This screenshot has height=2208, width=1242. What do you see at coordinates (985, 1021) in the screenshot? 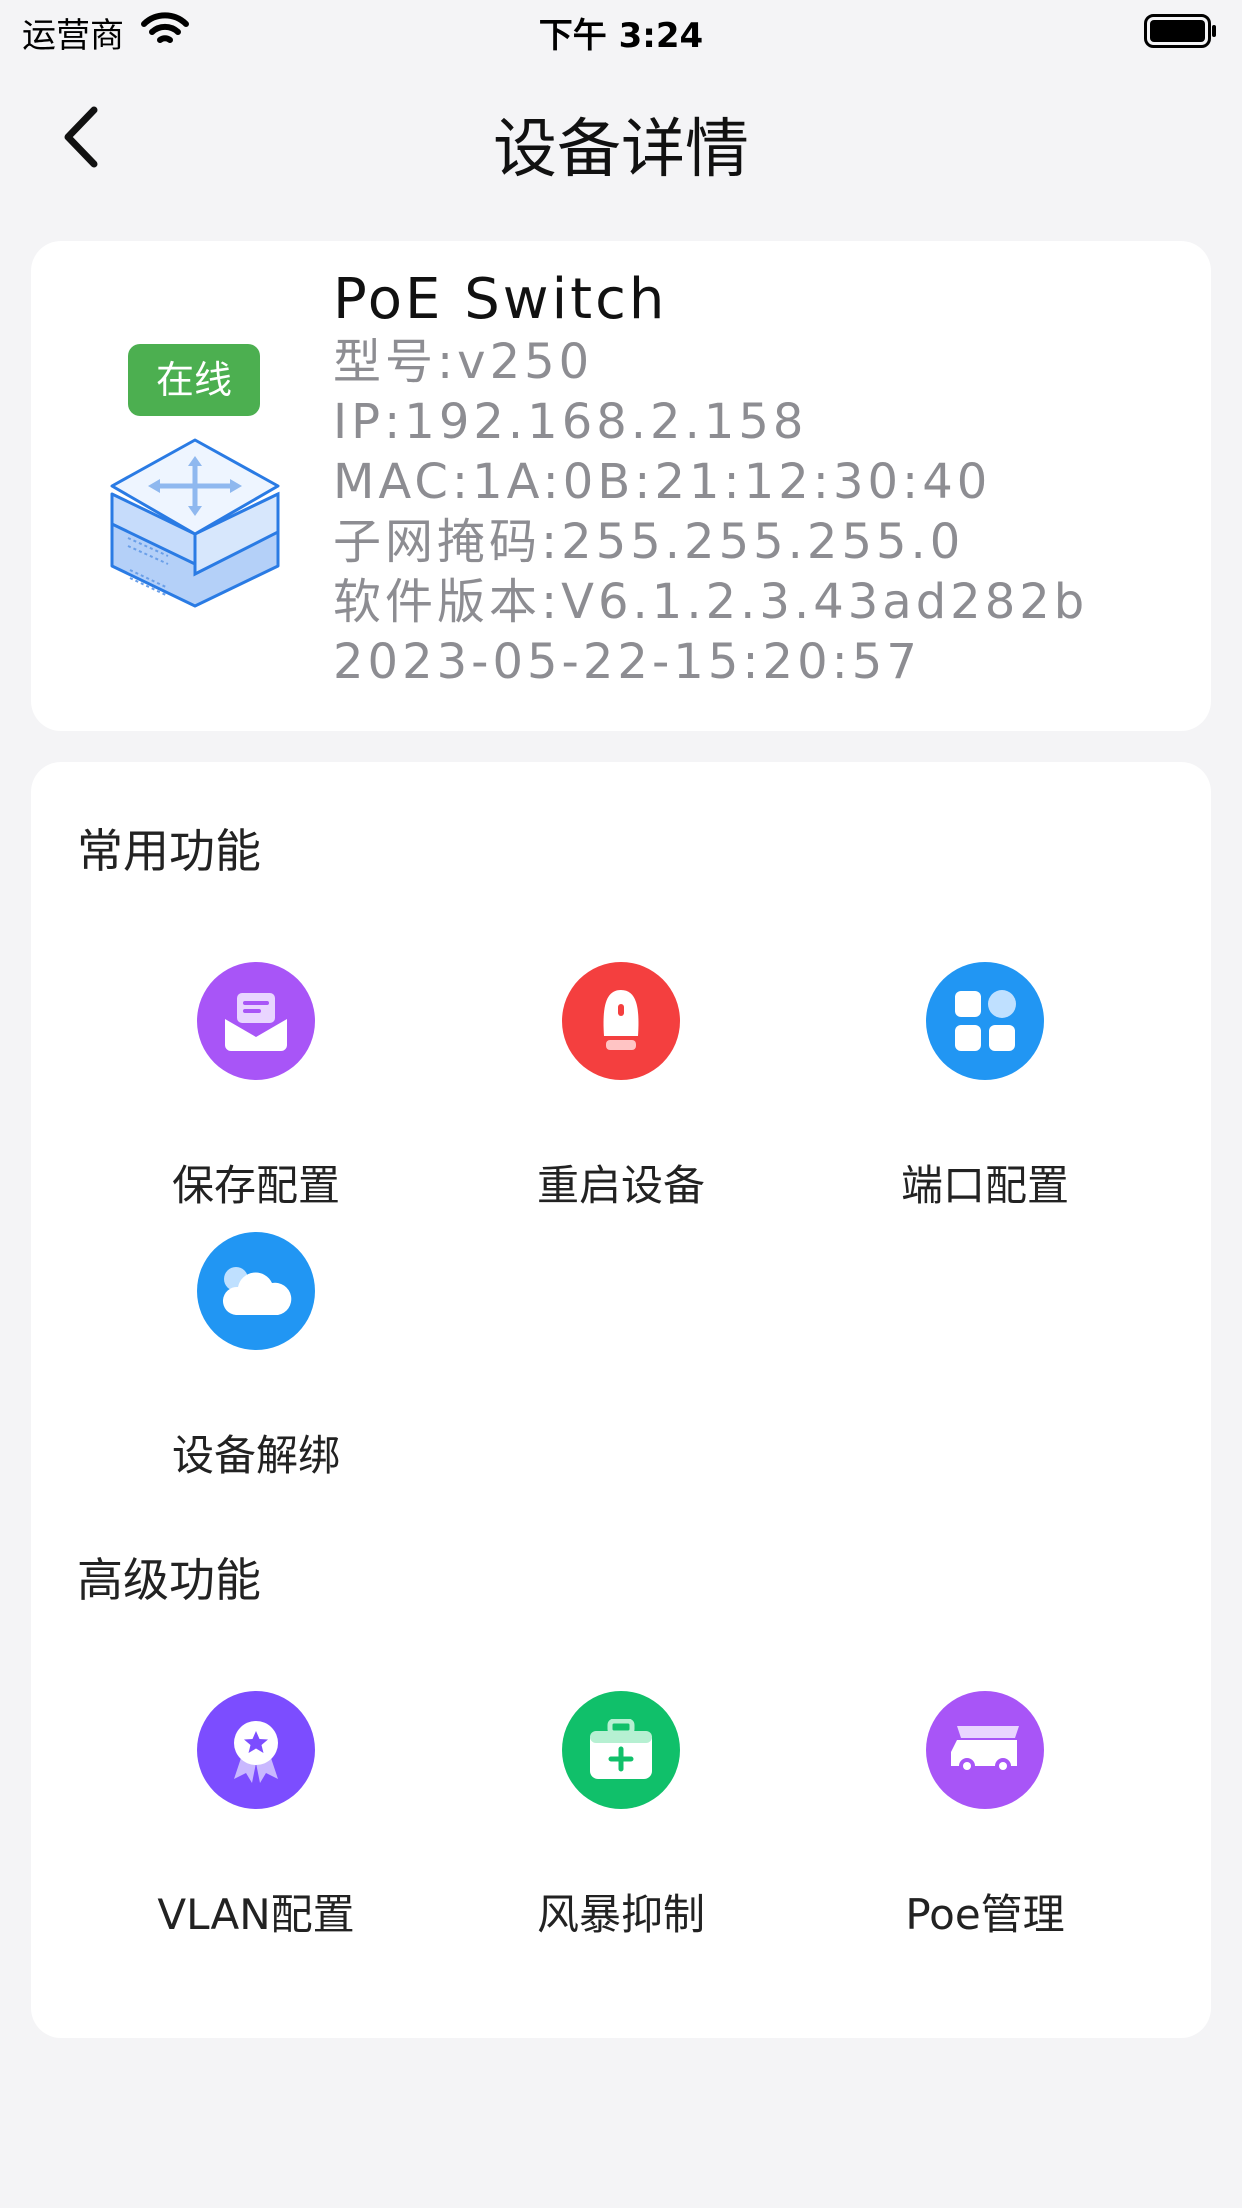
I see `port-icon` at bounding box center [985, 1021].